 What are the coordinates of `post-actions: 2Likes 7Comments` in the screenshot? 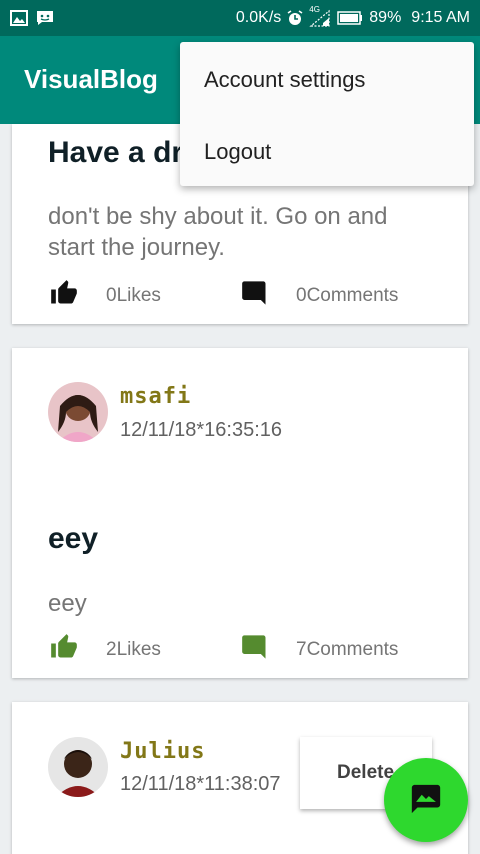 It's located at (248, 648).